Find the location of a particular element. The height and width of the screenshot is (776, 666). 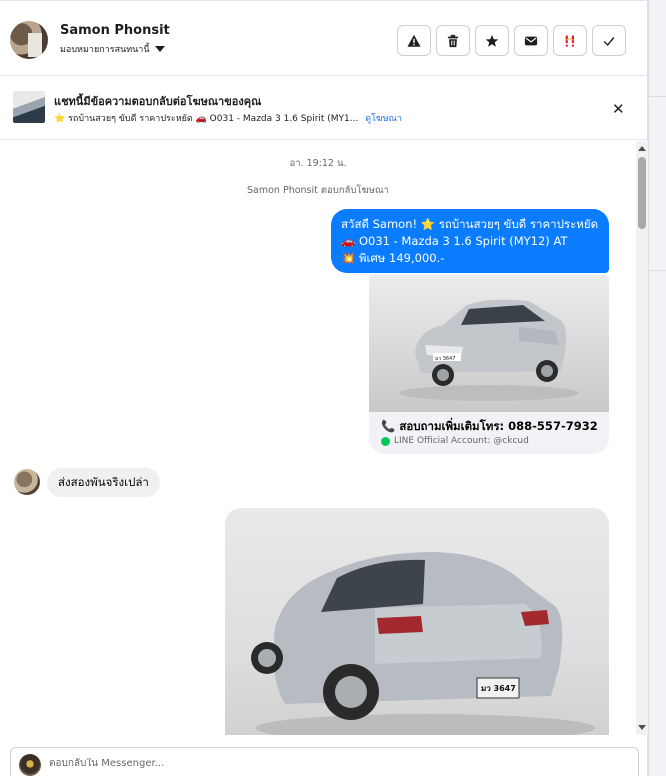

card-line-account: LINE Official Account: @ckcud is located at coordinates (455, 441).